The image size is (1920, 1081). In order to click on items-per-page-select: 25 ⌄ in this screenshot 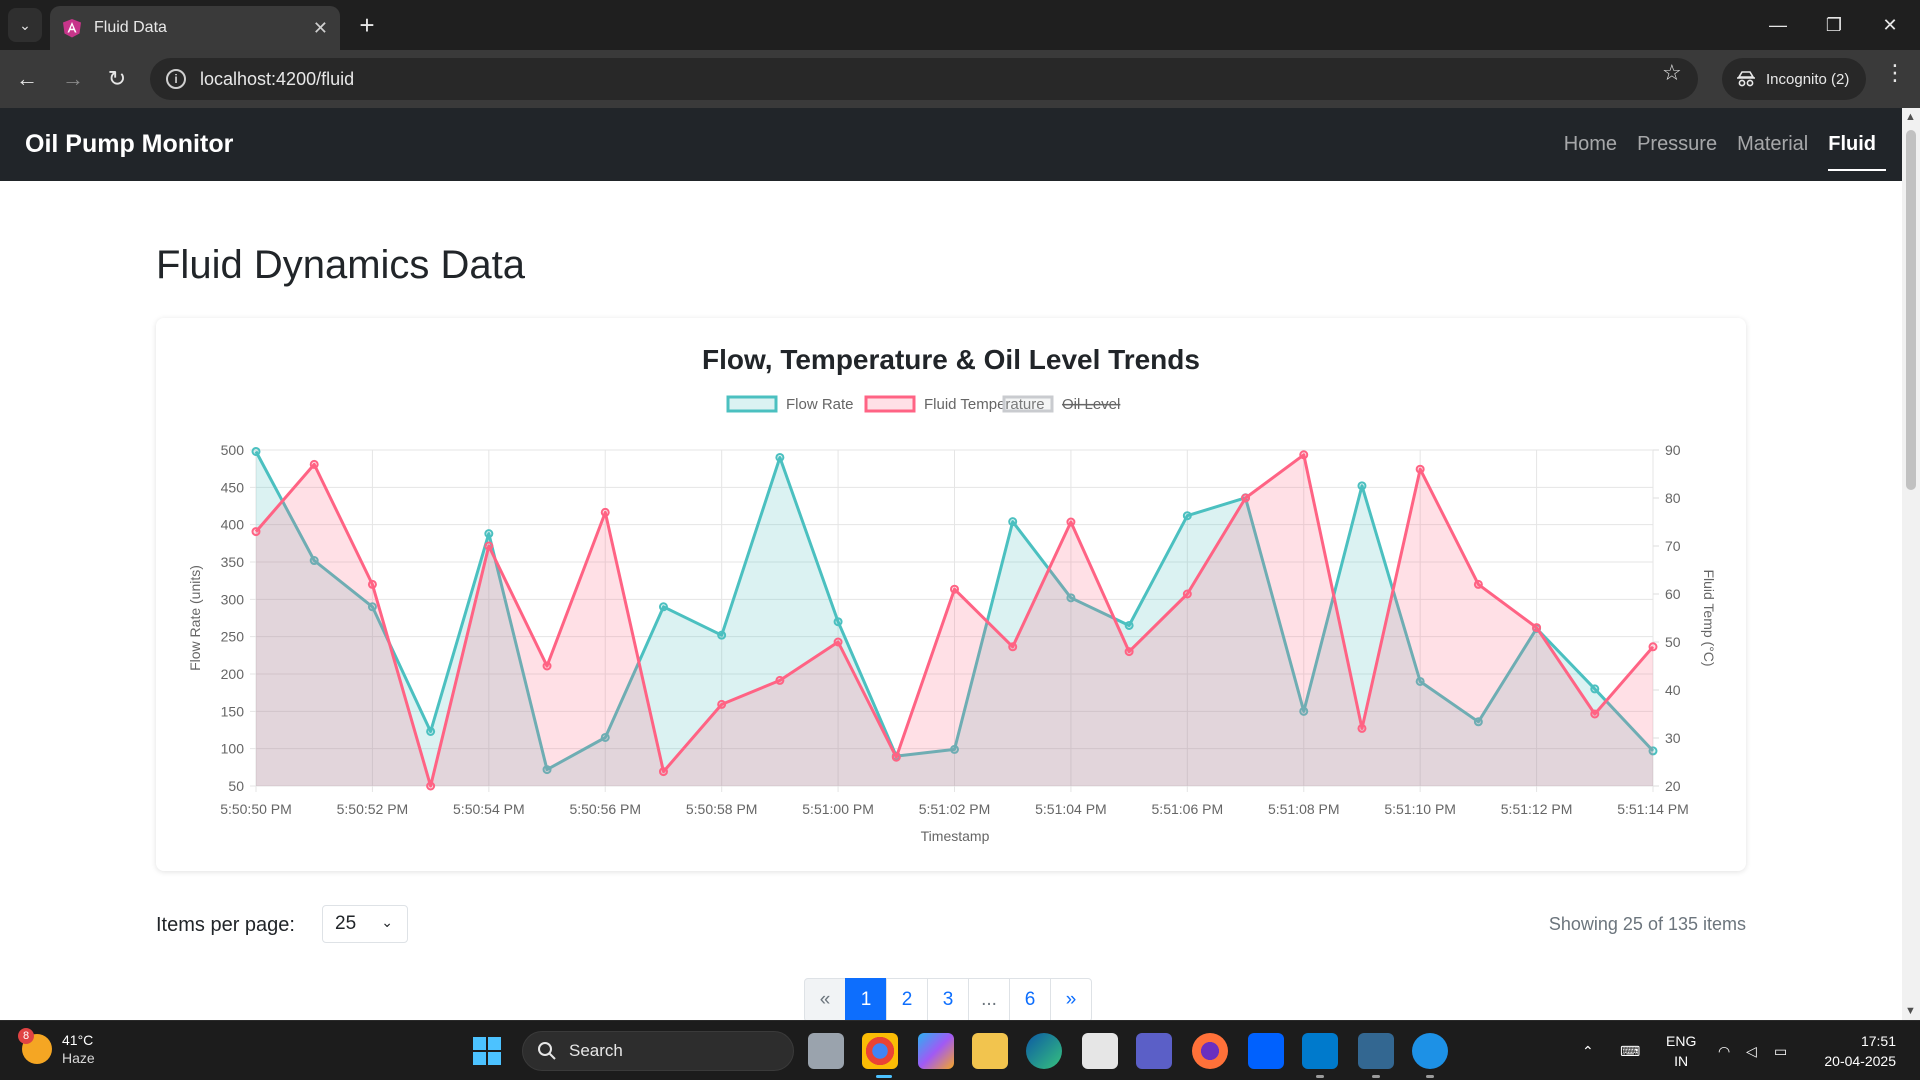, I will do `click(365, 924)`.